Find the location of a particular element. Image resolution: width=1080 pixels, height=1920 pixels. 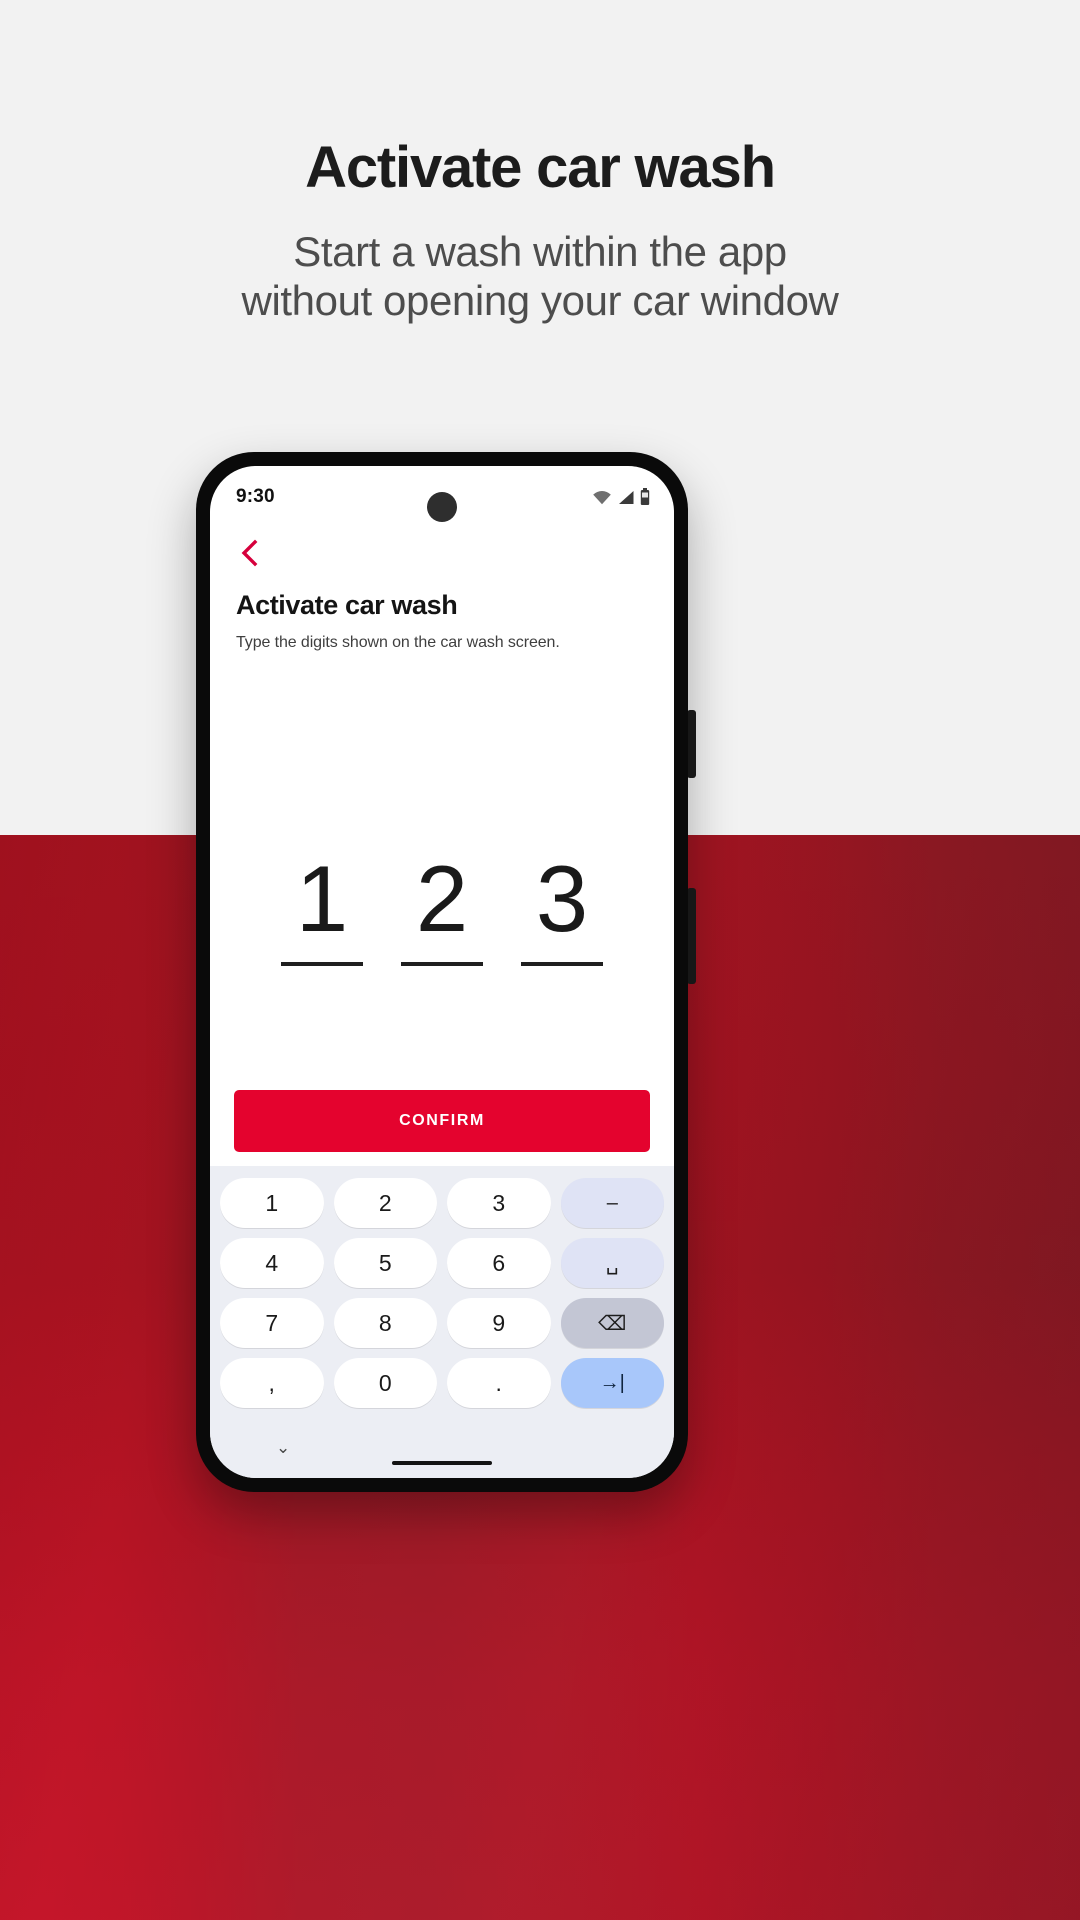

key-3: 3 is located at coordinates (499, 1203).